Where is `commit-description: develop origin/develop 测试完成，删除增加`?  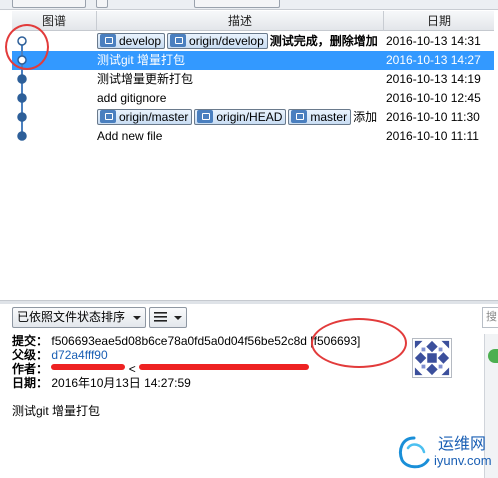
commit-description: develop origin/develop 测试完成，删除增加 is located at coordinates (239, 41).